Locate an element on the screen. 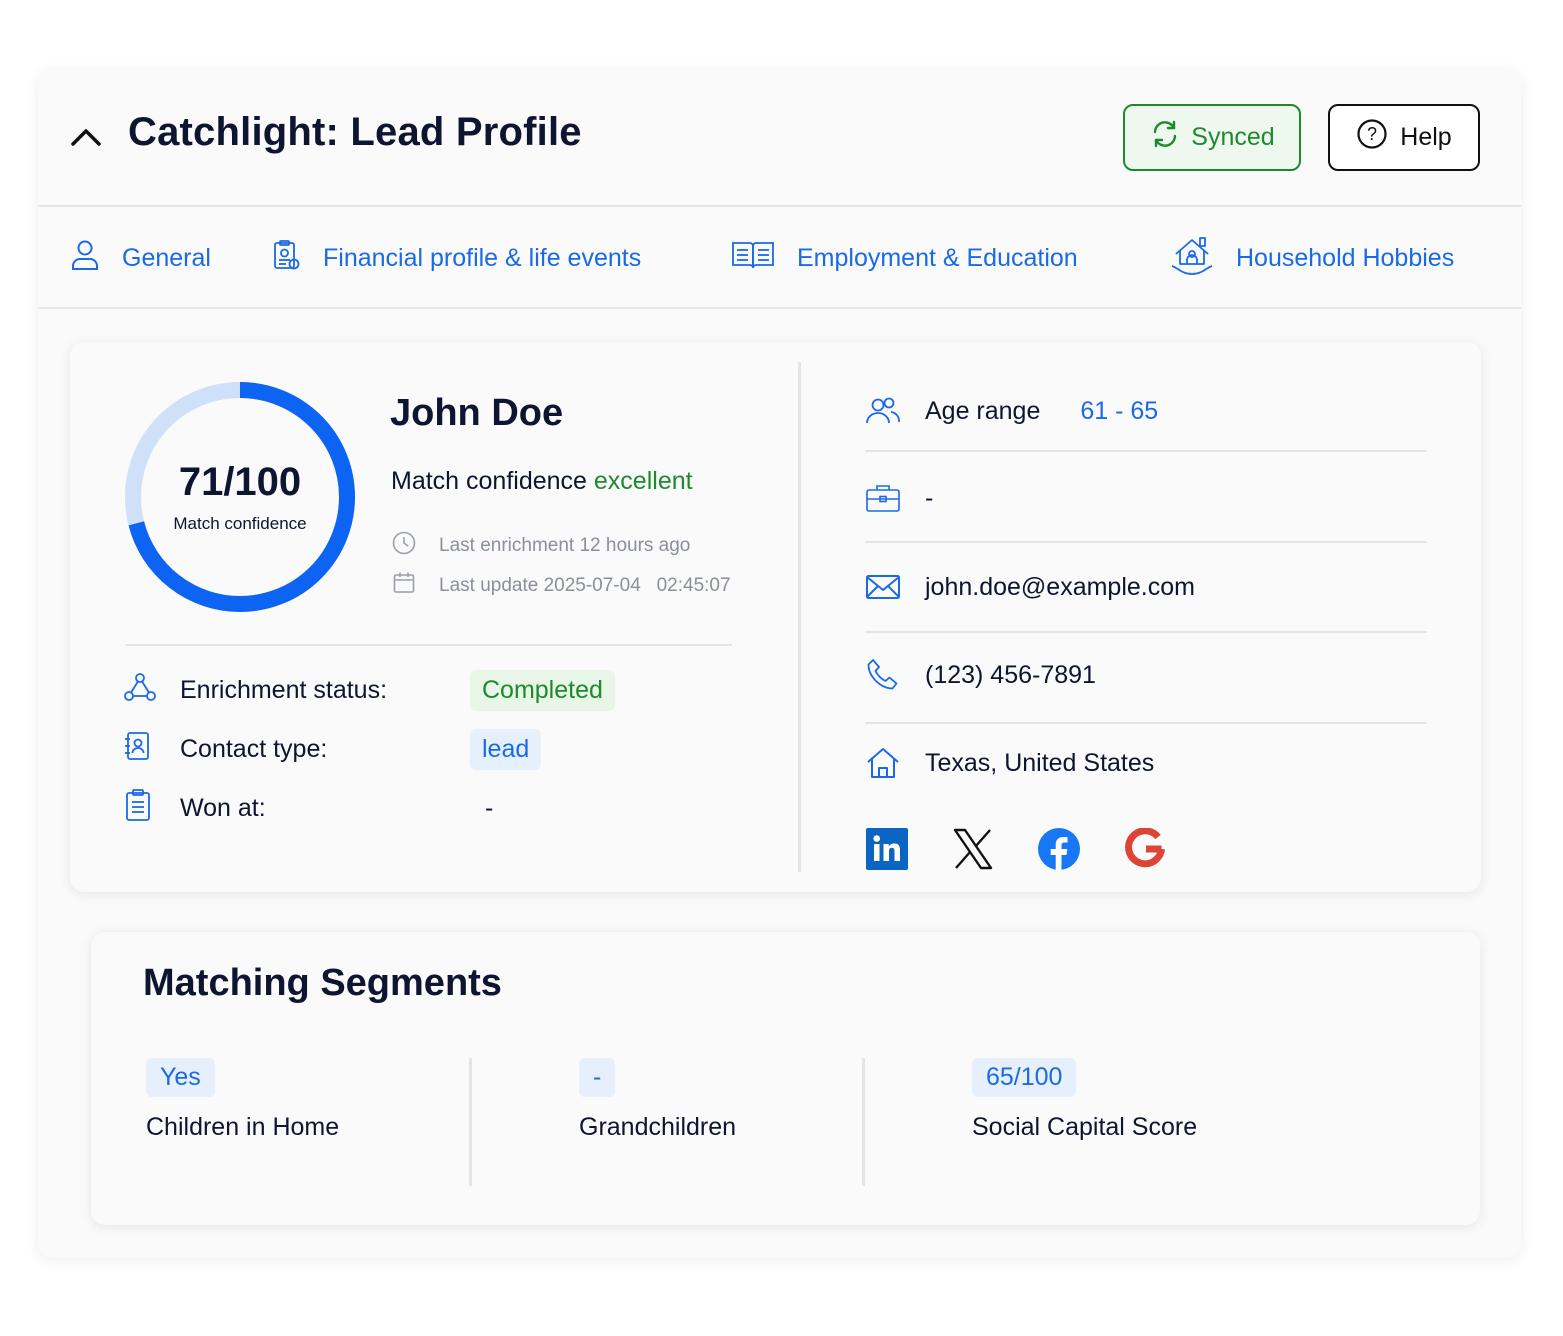 Image resolution: width=1563 pixels, height=1336 pixels. network-icon is located at coordinates (140, 690).